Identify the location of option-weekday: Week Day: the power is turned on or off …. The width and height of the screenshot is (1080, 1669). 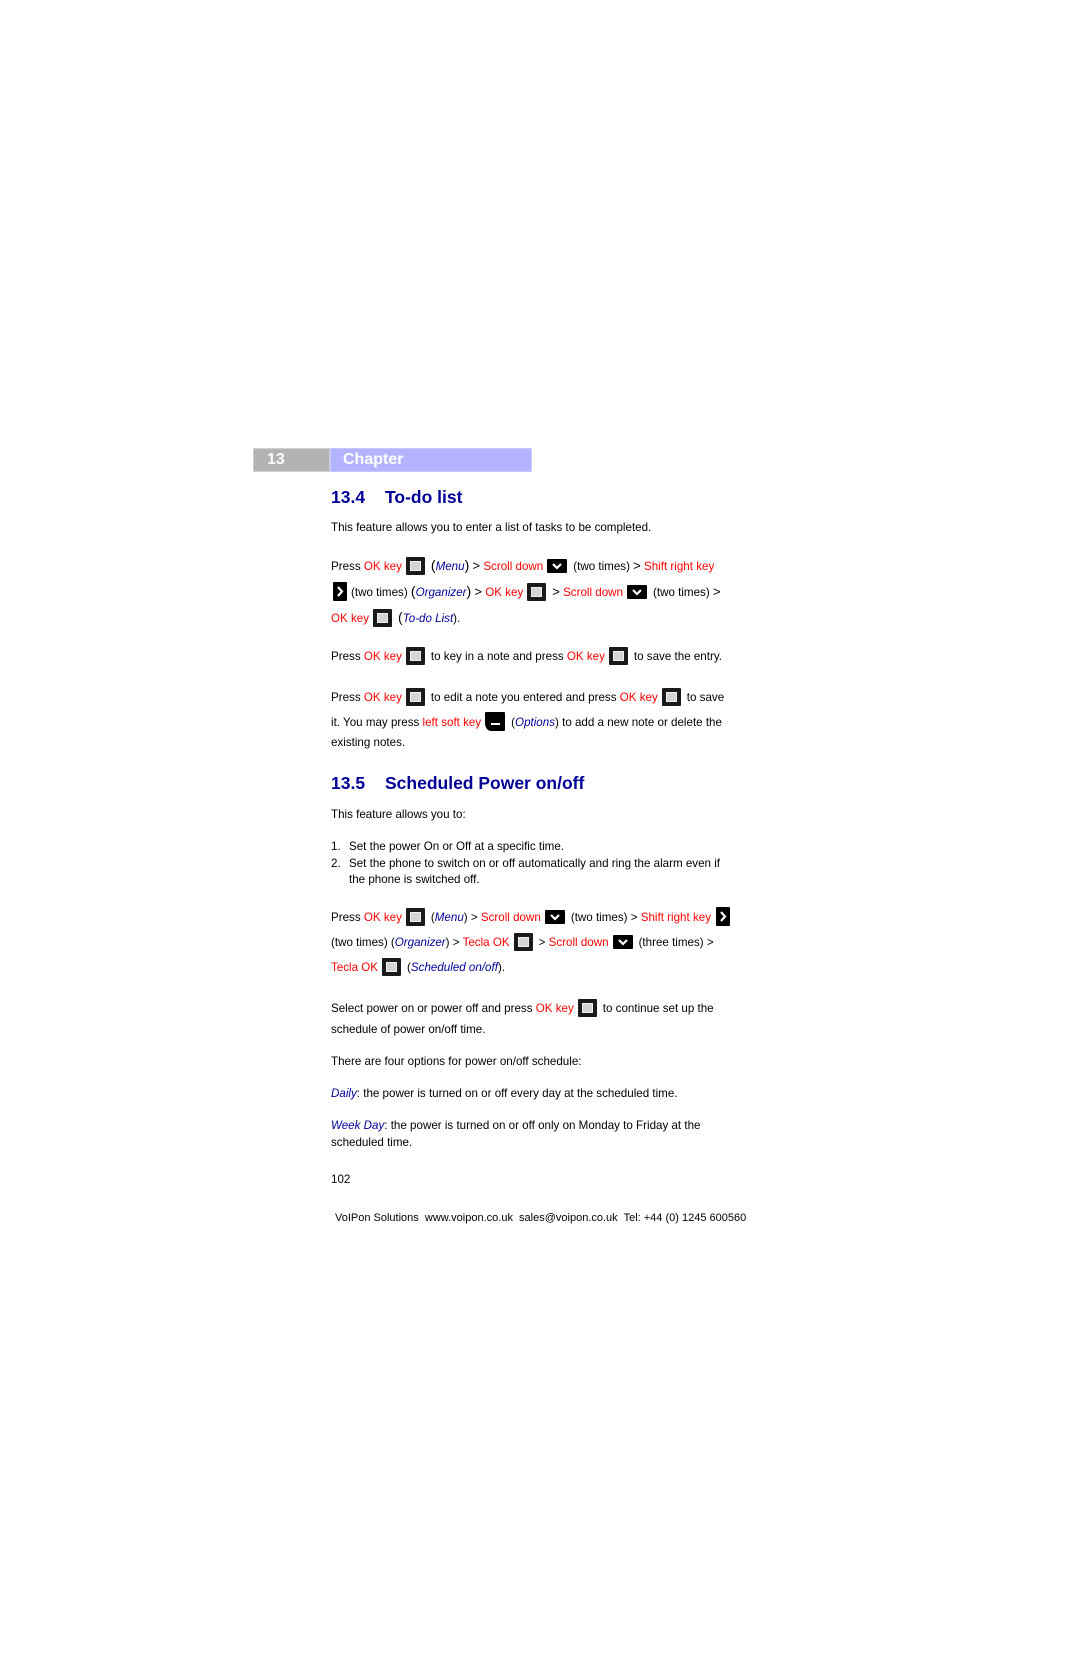
(516, 1134).